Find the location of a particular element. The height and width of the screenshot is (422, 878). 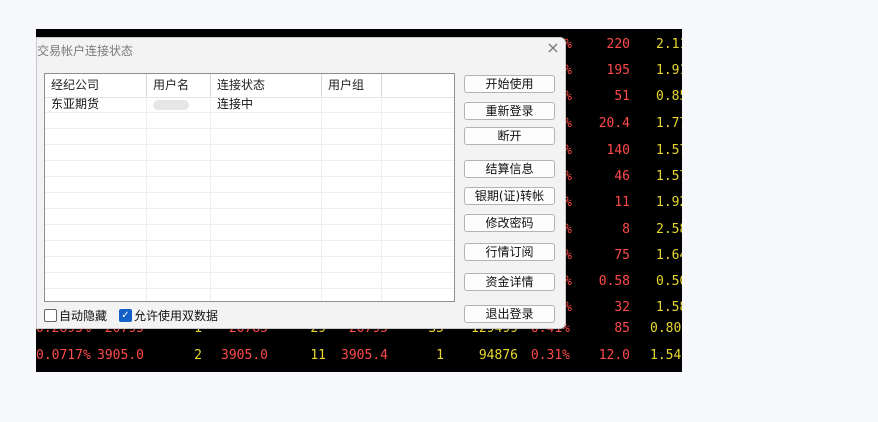

column-header-group: 用户组 is located at coordinates (352, 85).